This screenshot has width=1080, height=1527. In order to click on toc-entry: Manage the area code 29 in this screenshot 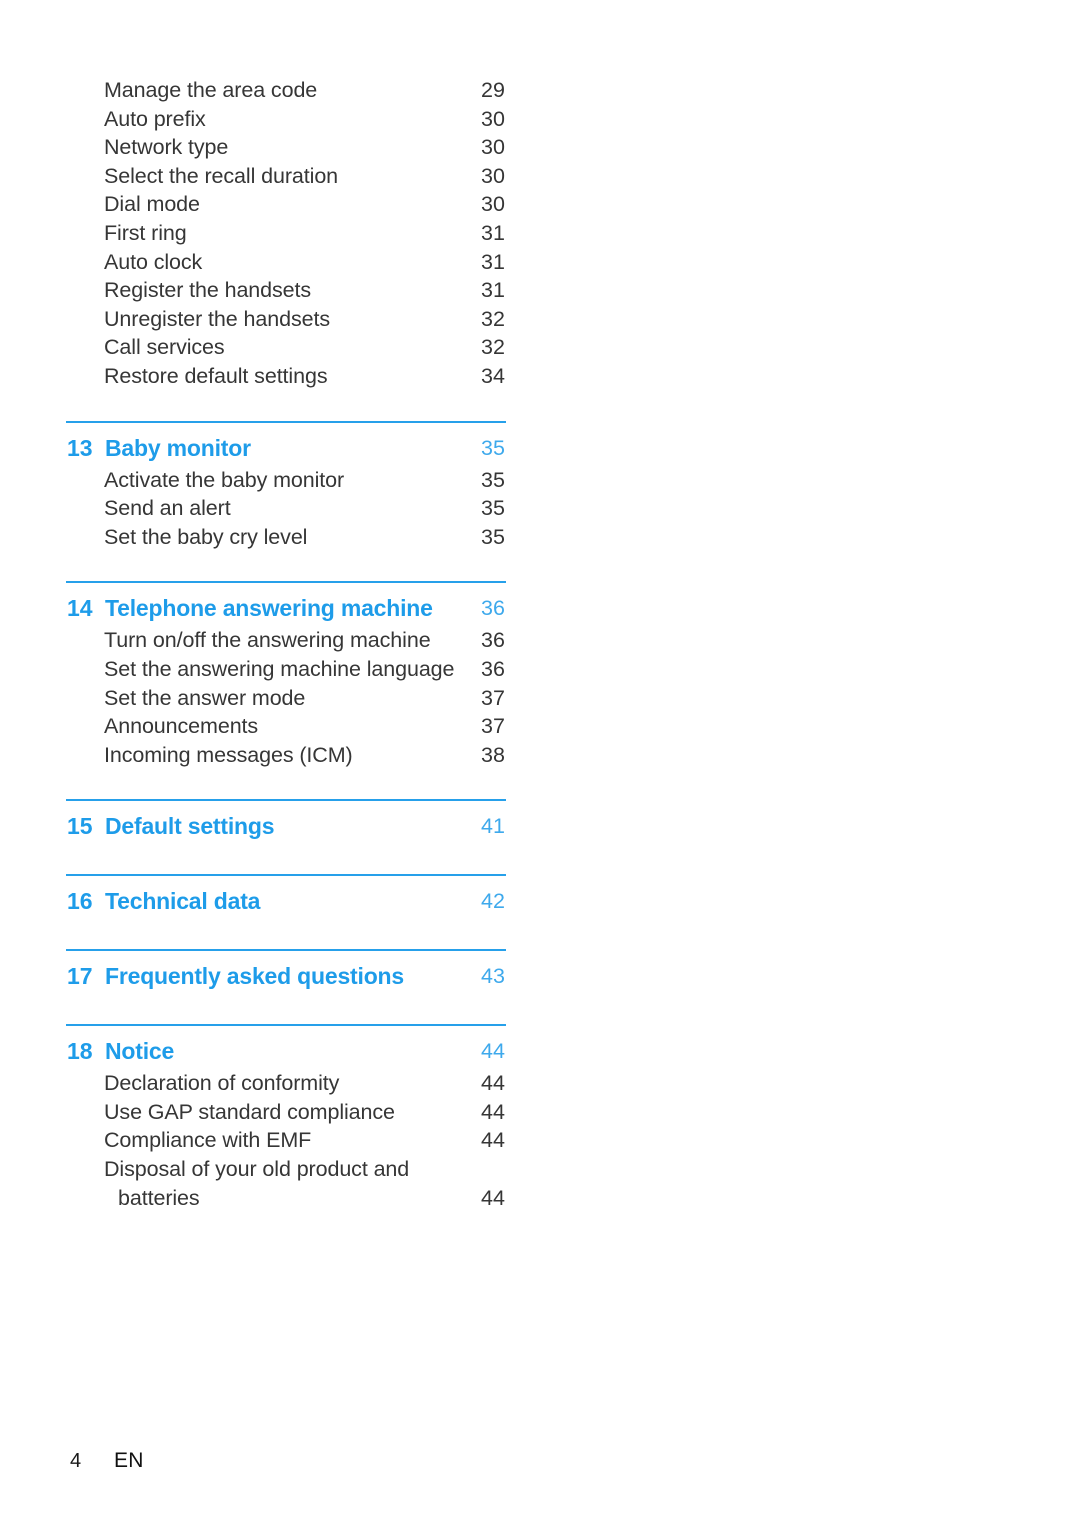, I will do `click(286, 90)`.